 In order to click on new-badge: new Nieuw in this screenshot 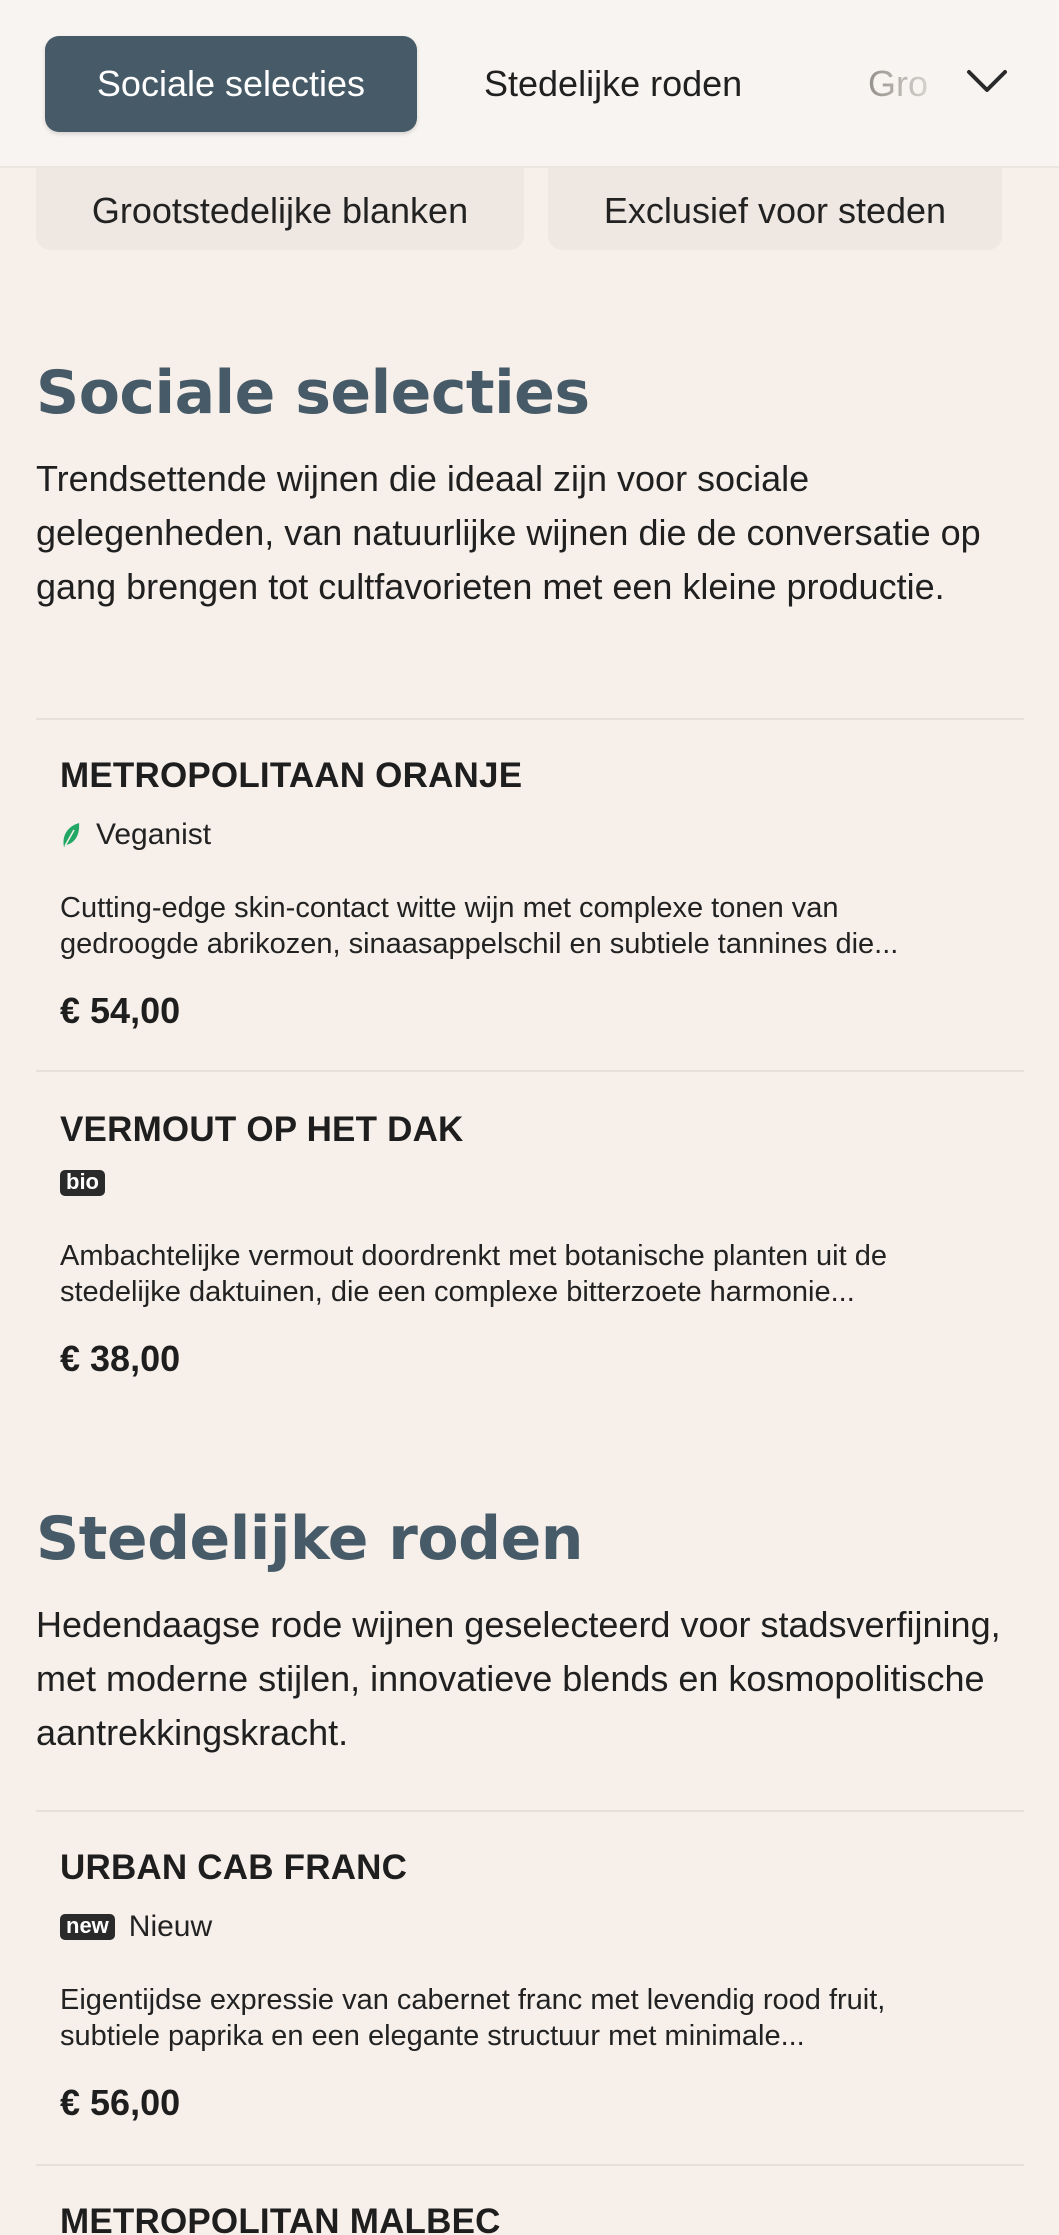, I will do `click(530, 1927)`.